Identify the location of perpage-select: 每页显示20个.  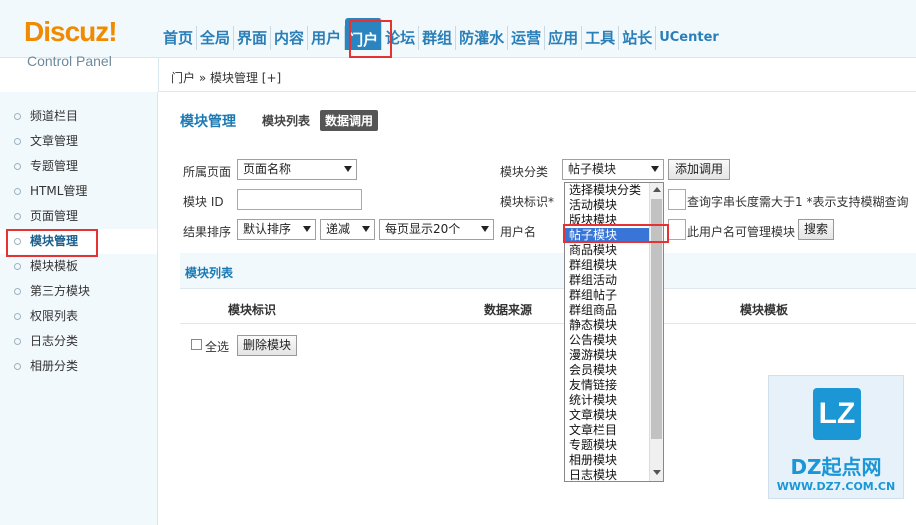
(436, 229).